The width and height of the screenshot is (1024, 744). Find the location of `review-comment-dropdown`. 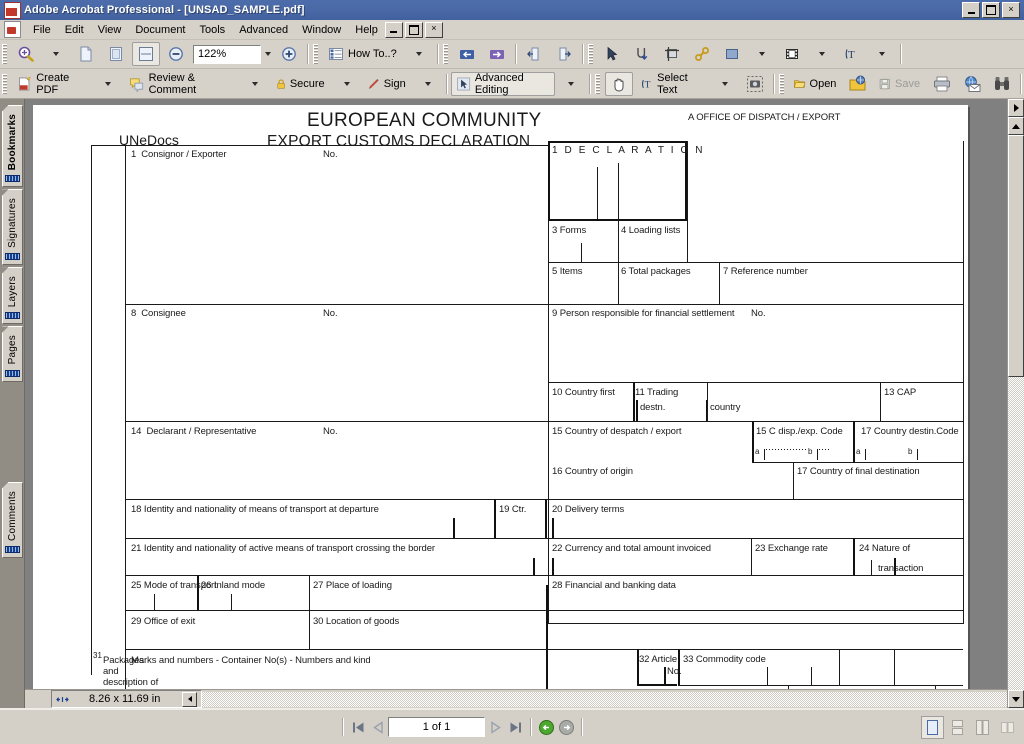

review-comment-dropdown is located at coordinates (255, 84).